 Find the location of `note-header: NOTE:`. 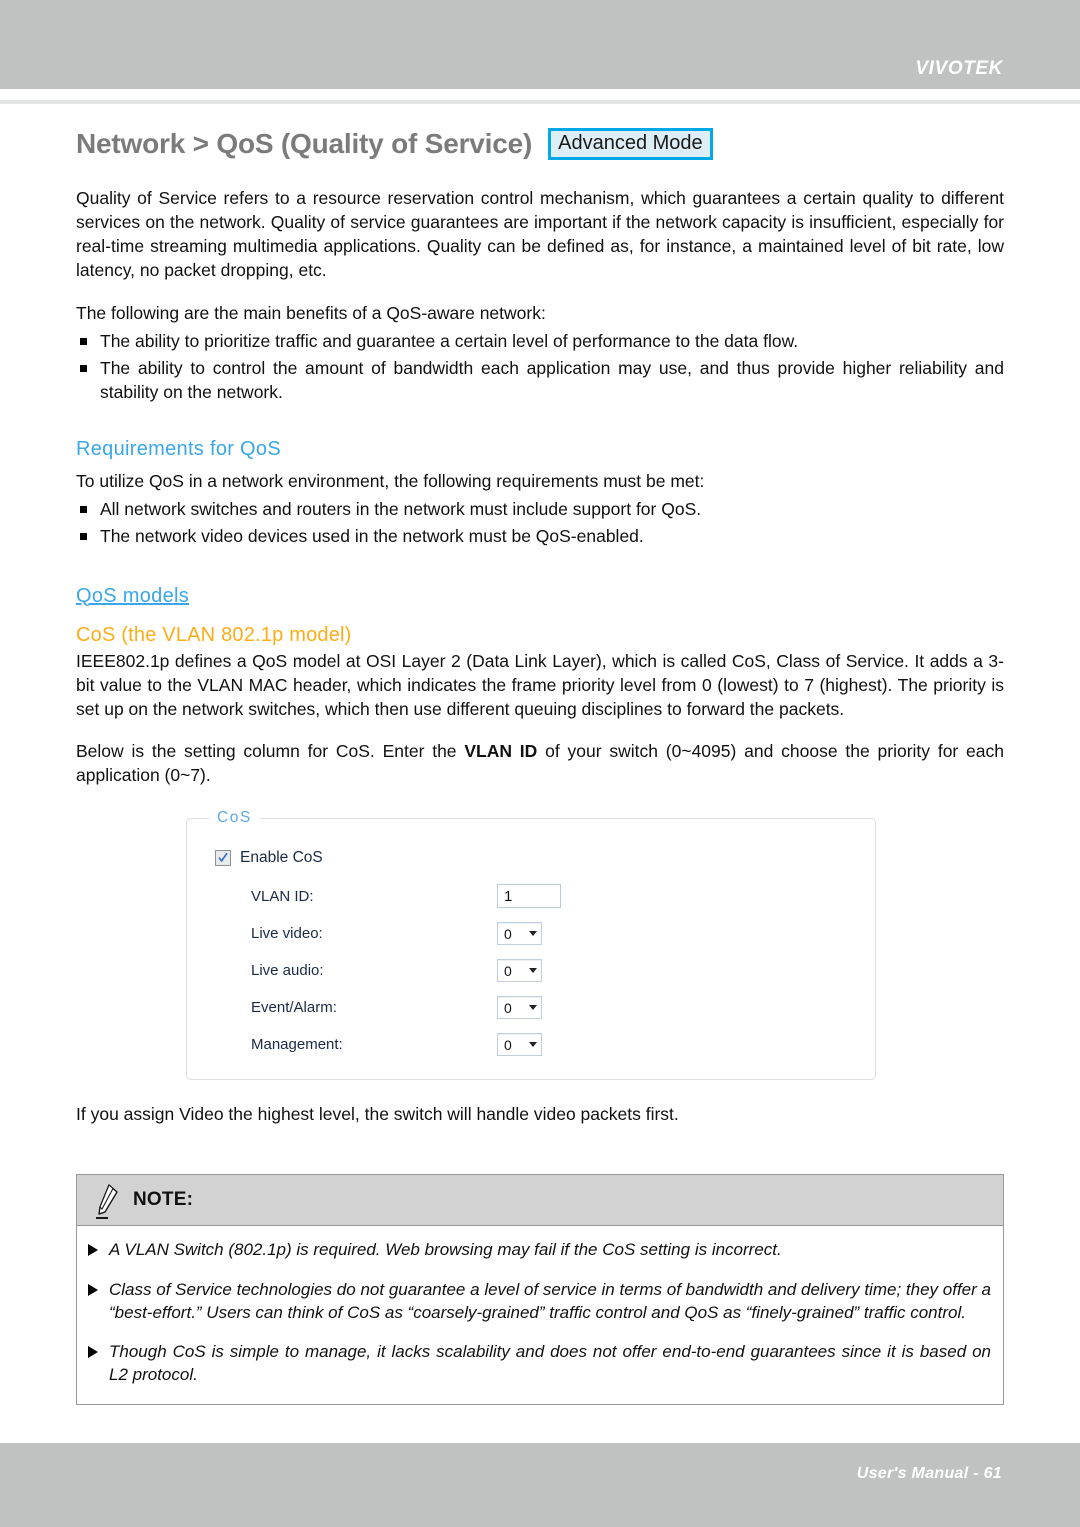

note-header: NOTE: is located at coordinates (540, 1201).